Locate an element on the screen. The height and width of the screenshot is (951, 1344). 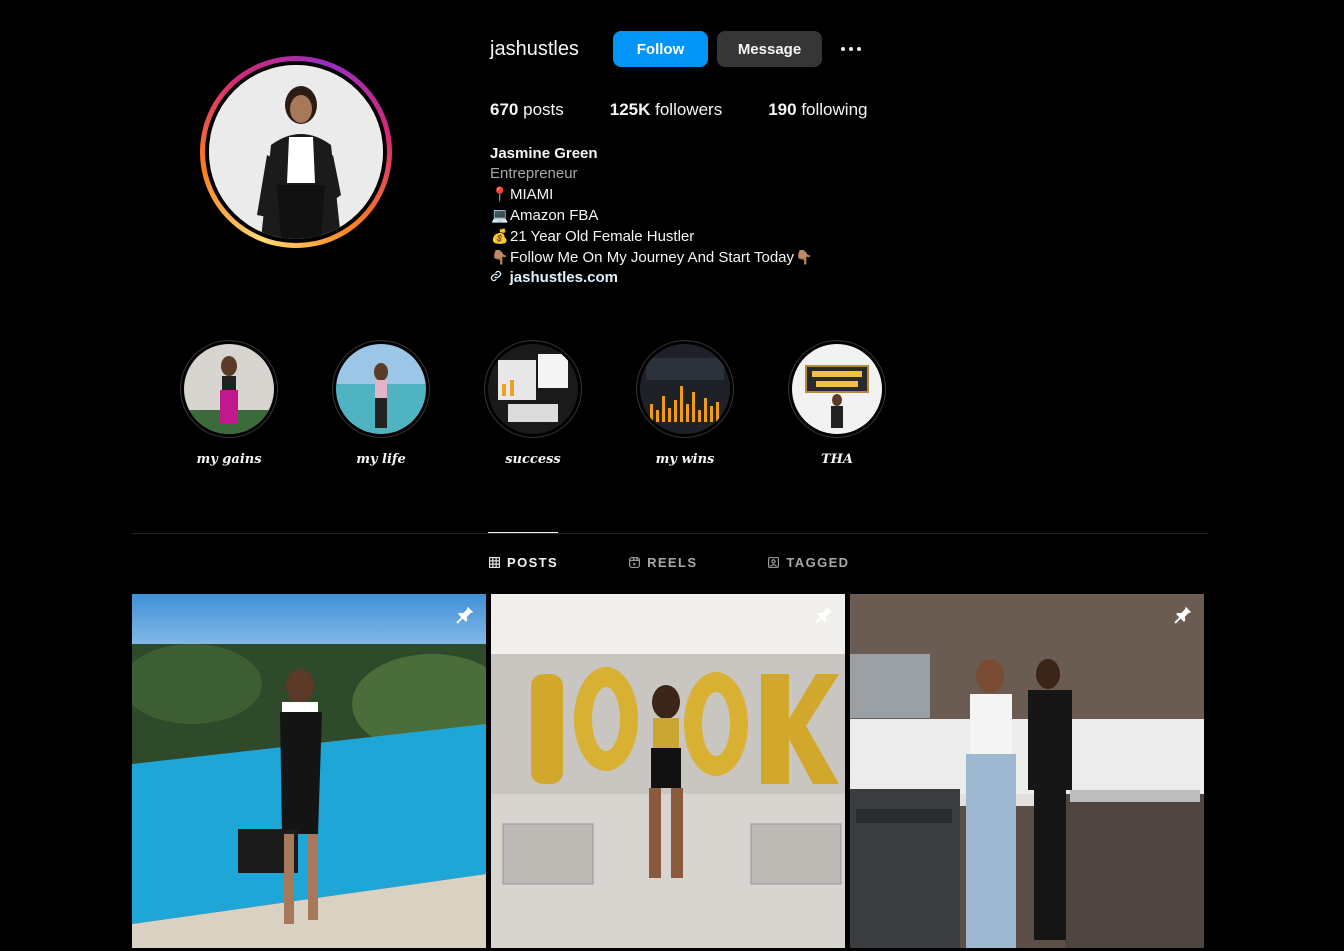
avatar-gap is located at coordinates (296, 152).